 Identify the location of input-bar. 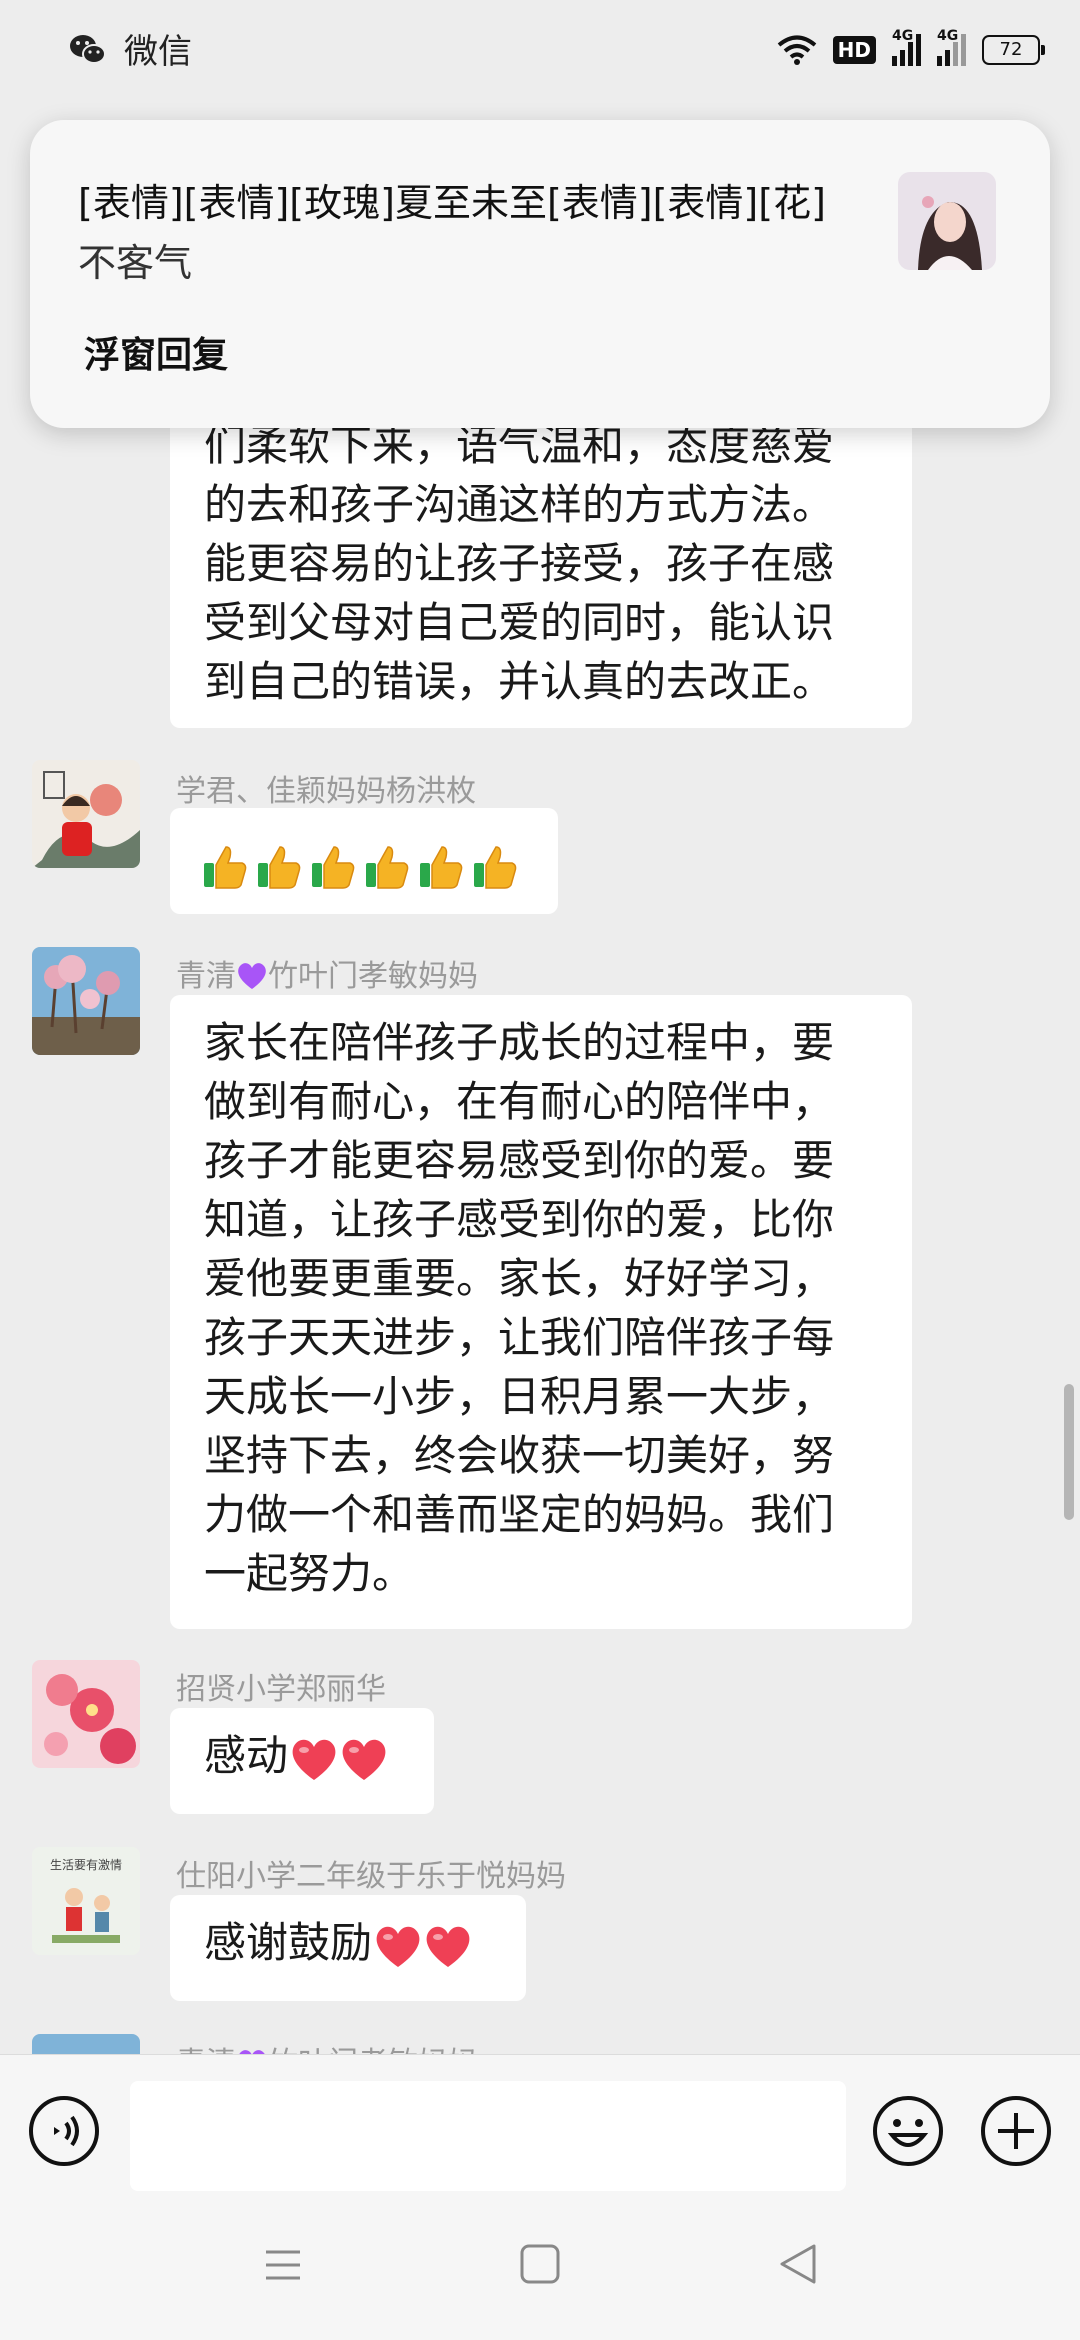
(540, 2124).